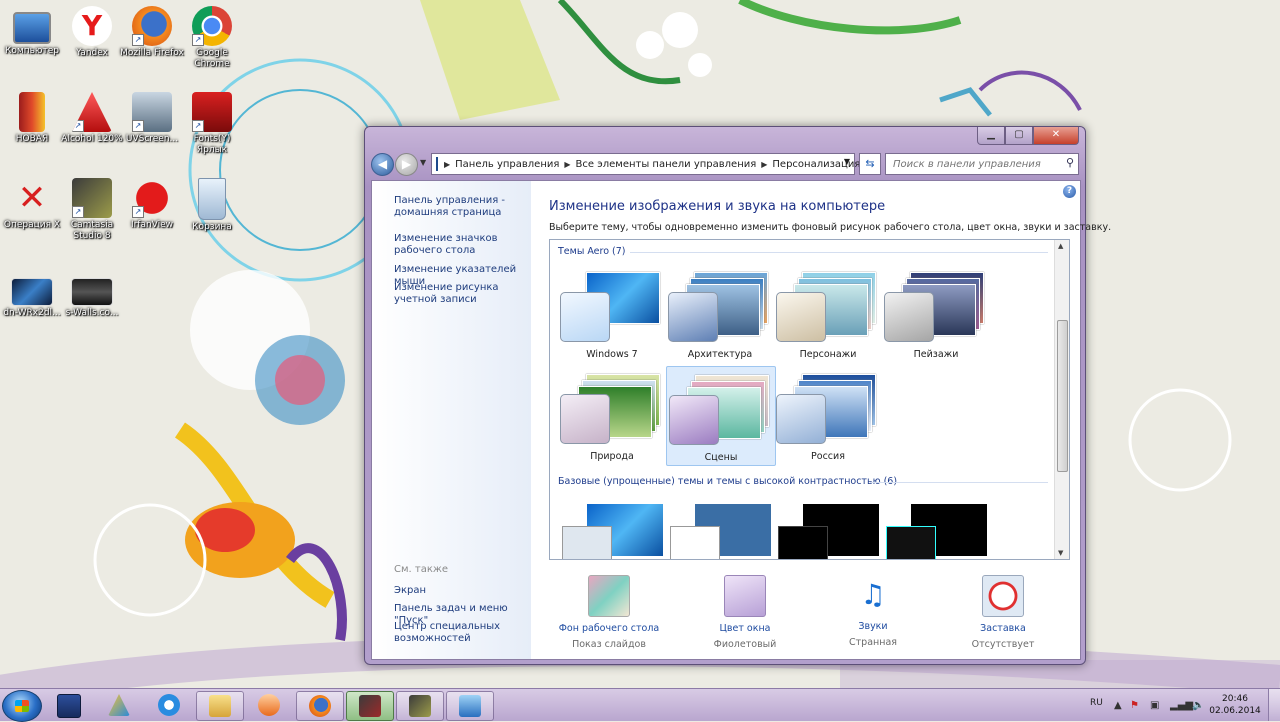 The height and width of the screenshot is (722, 1280). I want to click on volume-icon: 🔈, so click(1198, 705).